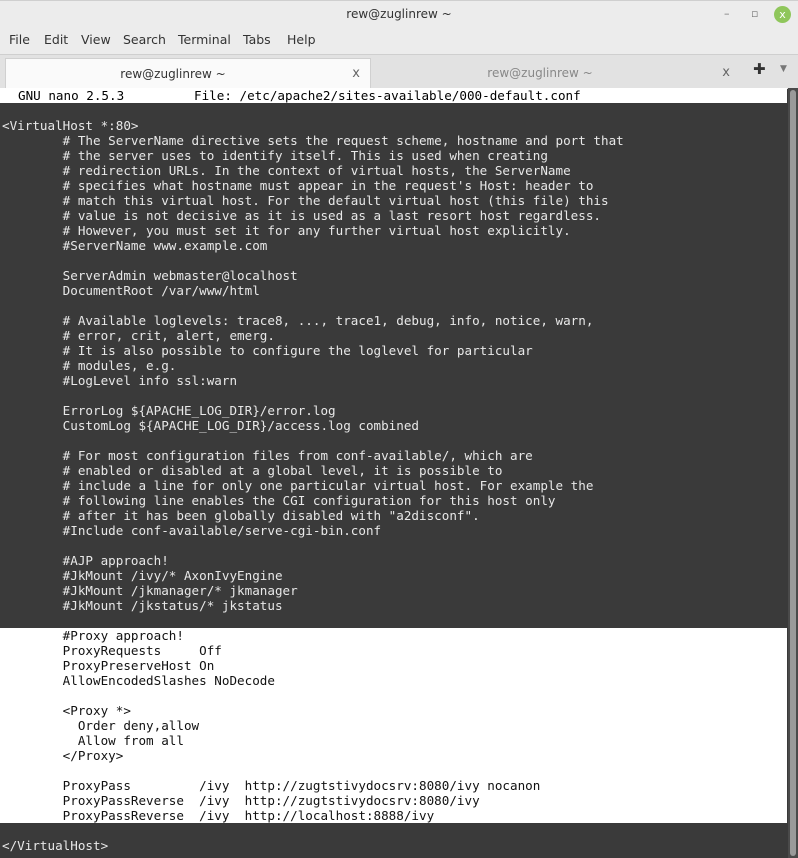  I want to click on tab-bar: rew@zuglinrew ~ x rew@zuglinrew ~ x, so click(399, 72).